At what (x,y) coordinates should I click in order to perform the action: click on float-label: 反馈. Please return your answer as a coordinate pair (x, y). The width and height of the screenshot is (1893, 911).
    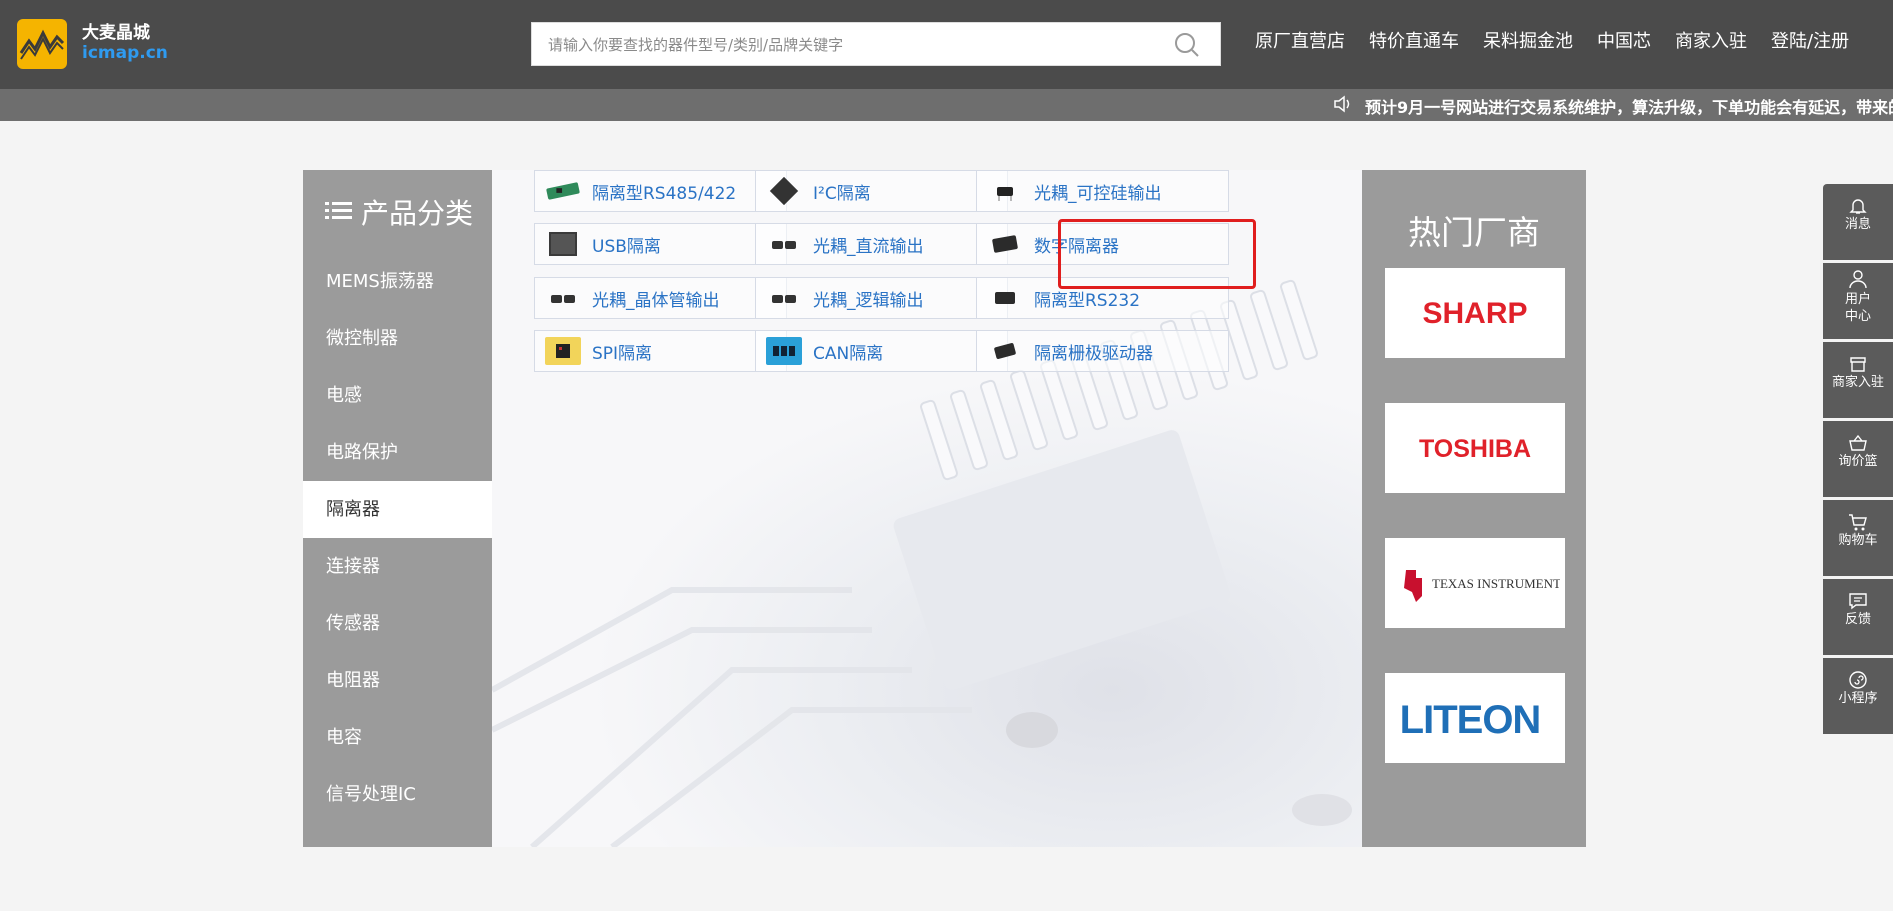
    Looking at the image, I should click on (1857, 619).